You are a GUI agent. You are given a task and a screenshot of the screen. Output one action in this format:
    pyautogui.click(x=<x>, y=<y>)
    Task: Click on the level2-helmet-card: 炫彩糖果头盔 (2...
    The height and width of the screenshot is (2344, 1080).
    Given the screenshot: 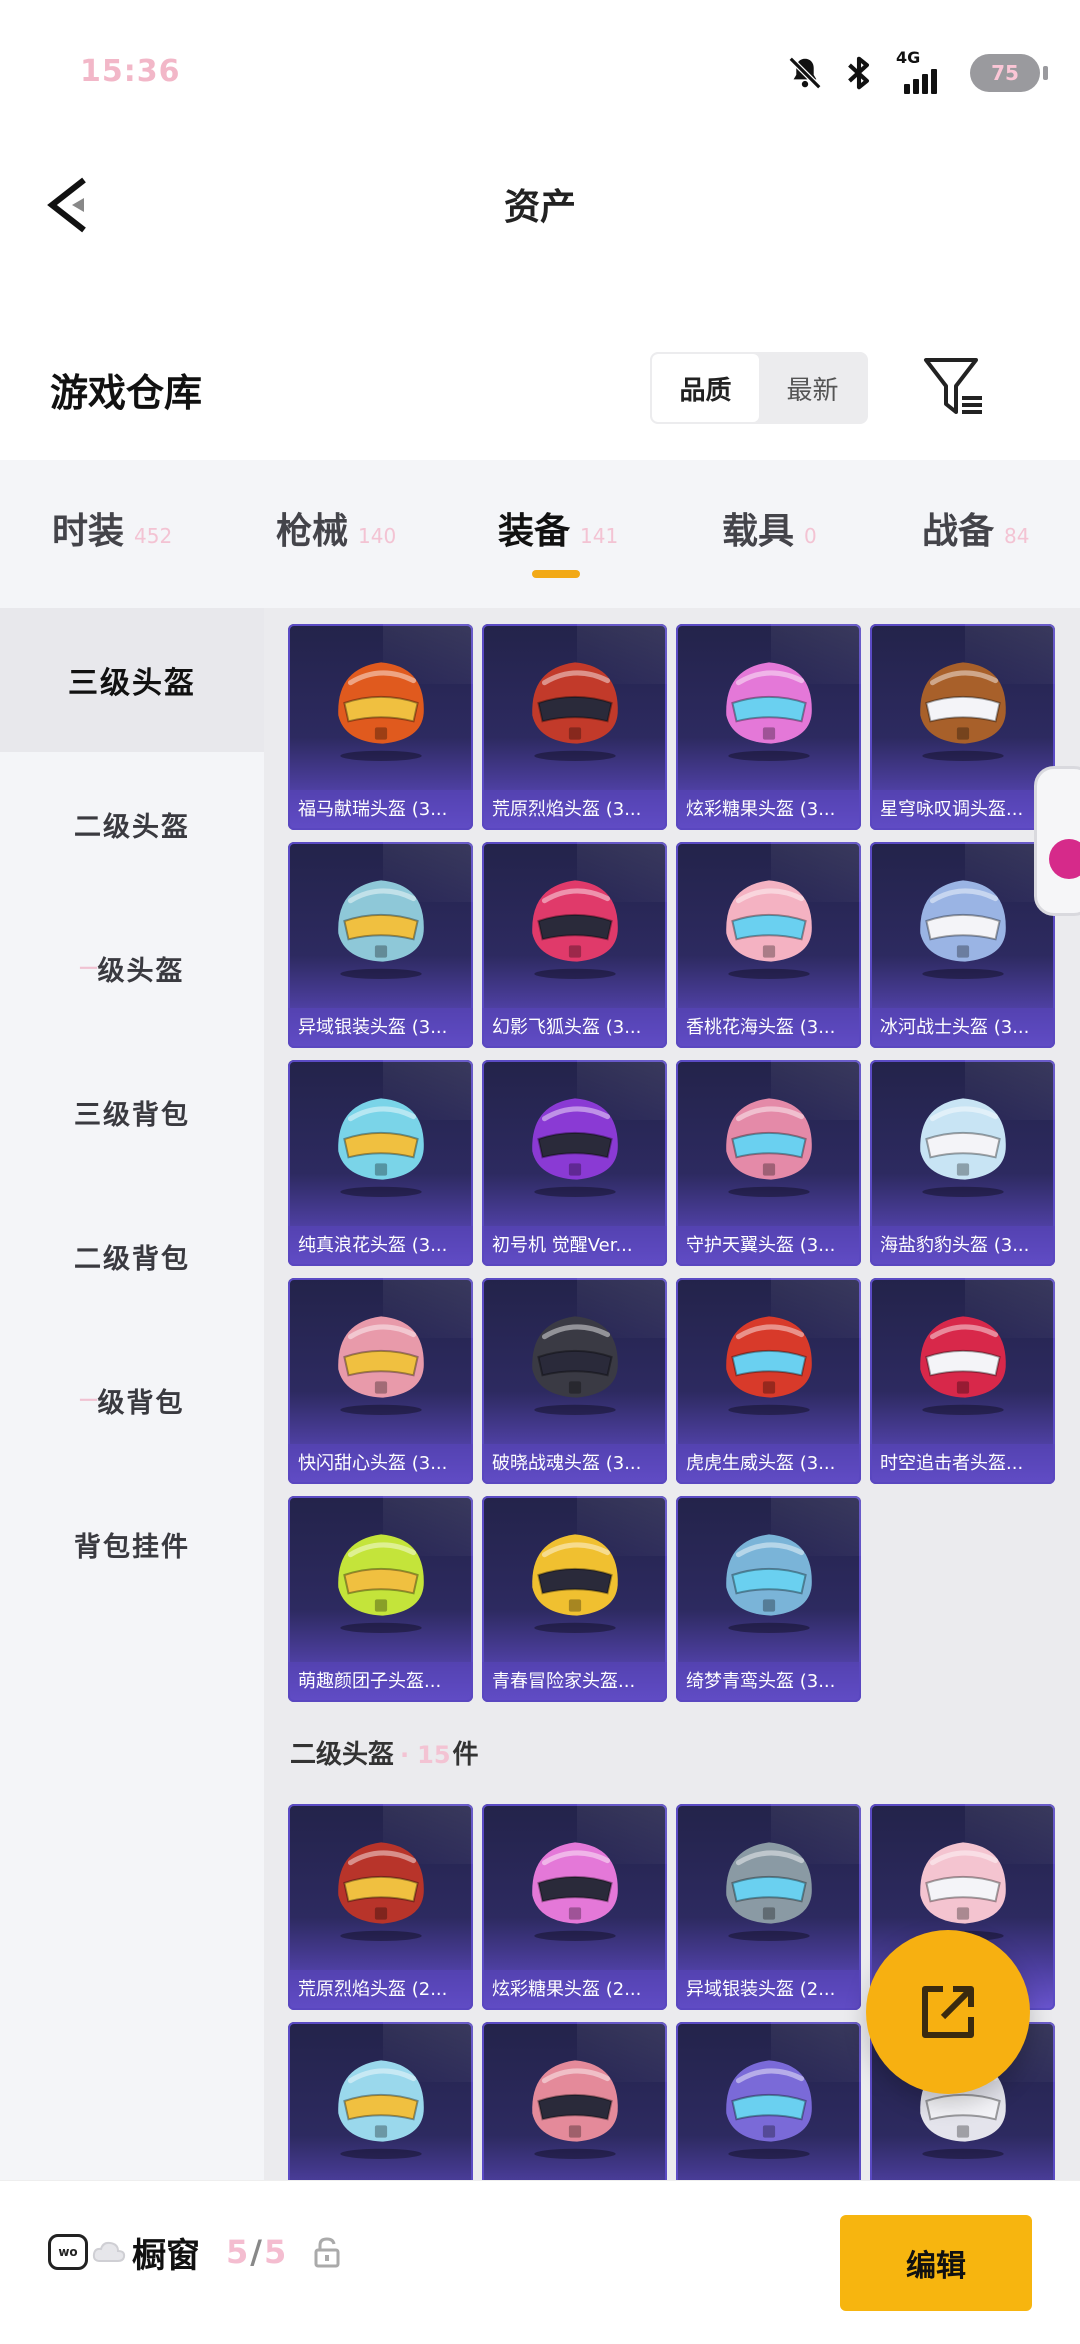 What is the action you would take?
    pyautogui.click(x=574, y=1907)
    